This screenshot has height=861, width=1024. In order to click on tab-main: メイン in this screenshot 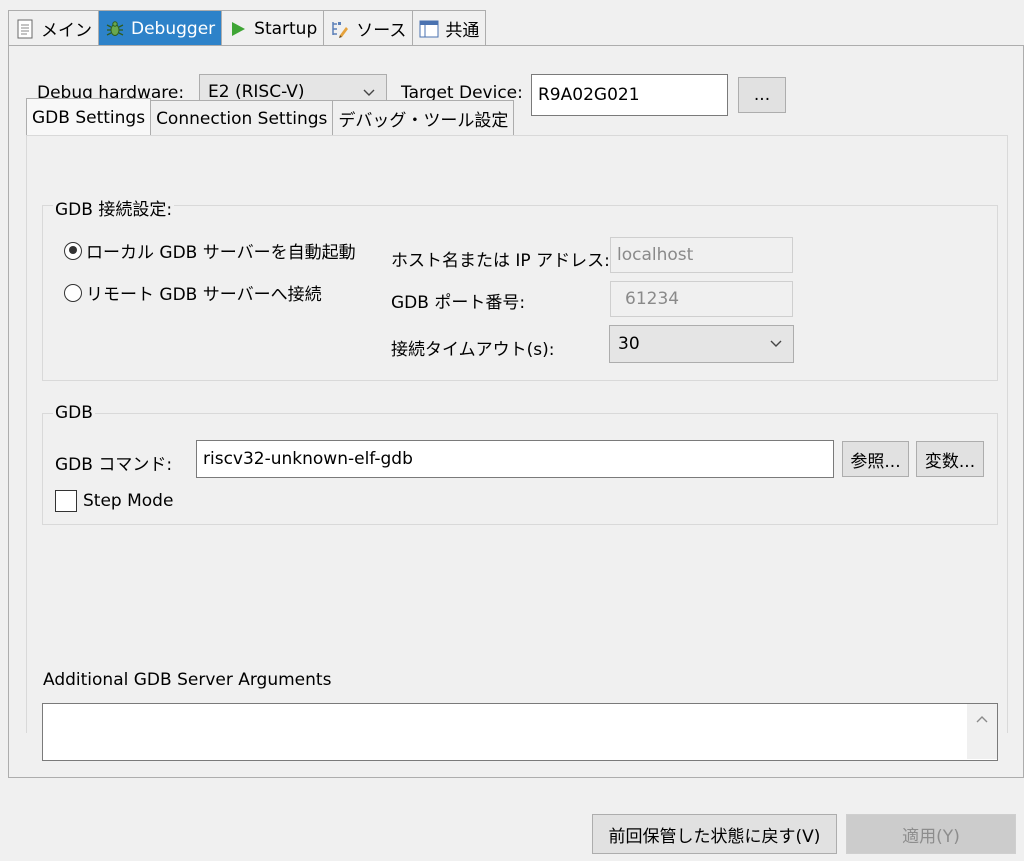, I will do `click(53, 28)`.